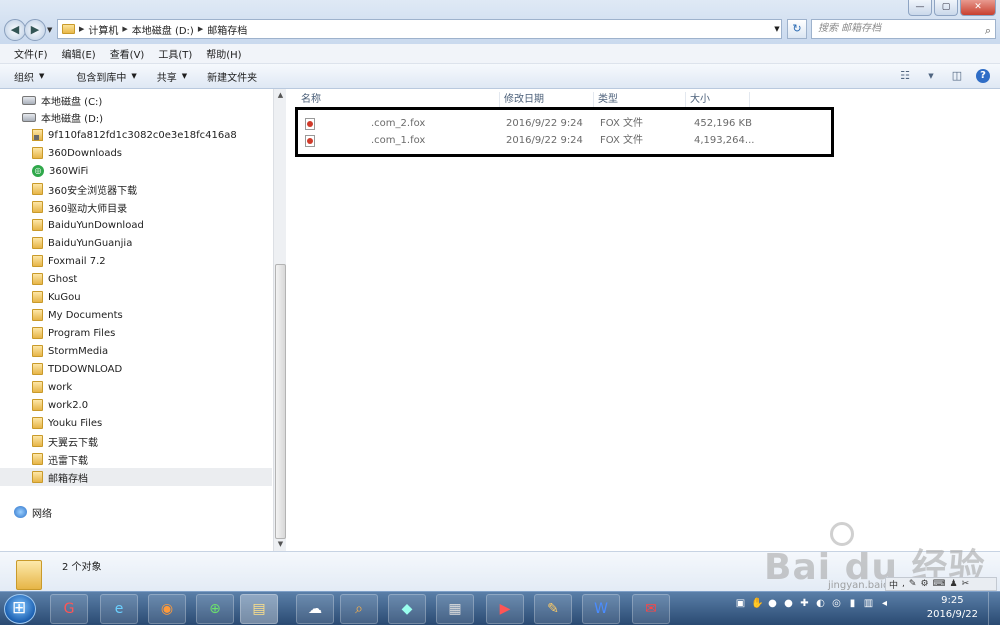  I want to click on tray-network-icon: ▥, so click(868, 605).